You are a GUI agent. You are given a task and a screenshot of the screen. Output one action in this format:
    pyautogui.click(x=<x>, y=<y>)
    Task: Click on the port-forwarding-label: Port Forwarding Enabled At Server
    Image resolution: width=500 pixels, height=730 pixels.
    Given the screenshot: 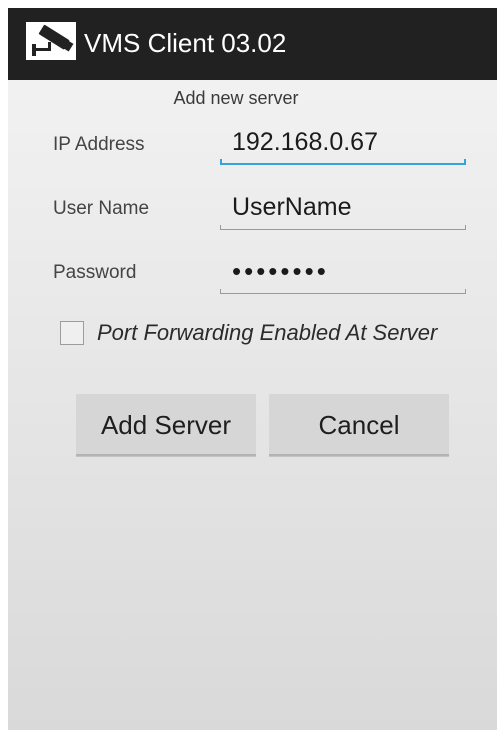 What is the action you would take?
    pyautogui.click(x=267, y=333)
    